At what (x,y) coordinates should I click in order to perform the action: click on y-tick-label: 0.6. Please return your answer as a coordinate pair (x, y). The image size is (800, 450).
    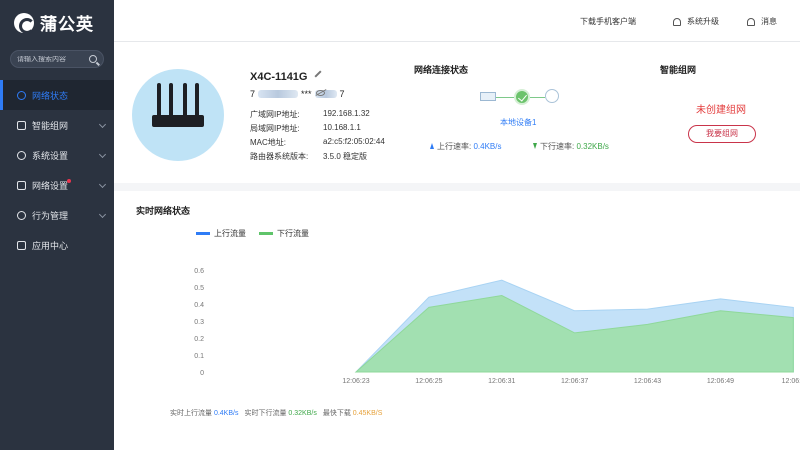
    Looking at the image, I should click on (199, 271).